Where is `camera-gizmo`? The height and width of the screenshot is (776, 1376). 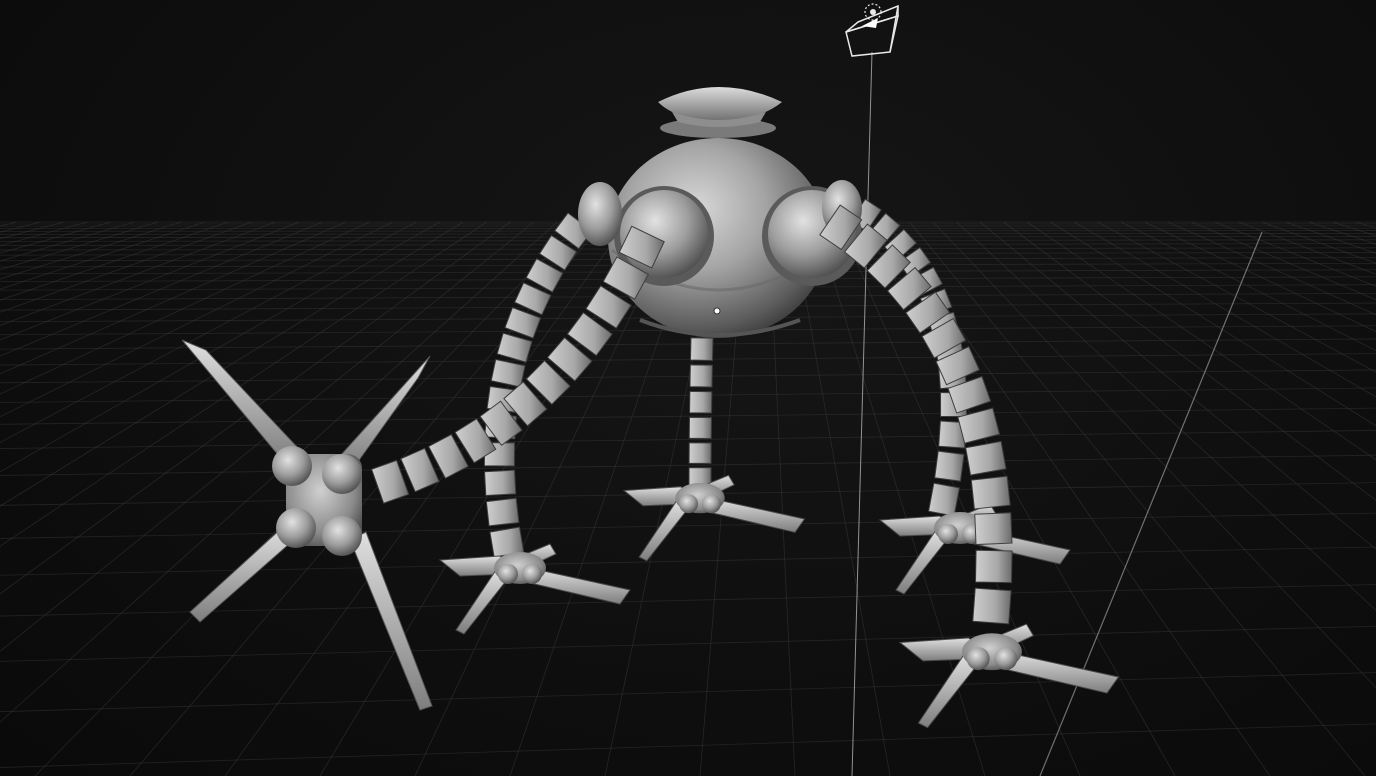
camera-gizmo is located at coordinates (872, 30).